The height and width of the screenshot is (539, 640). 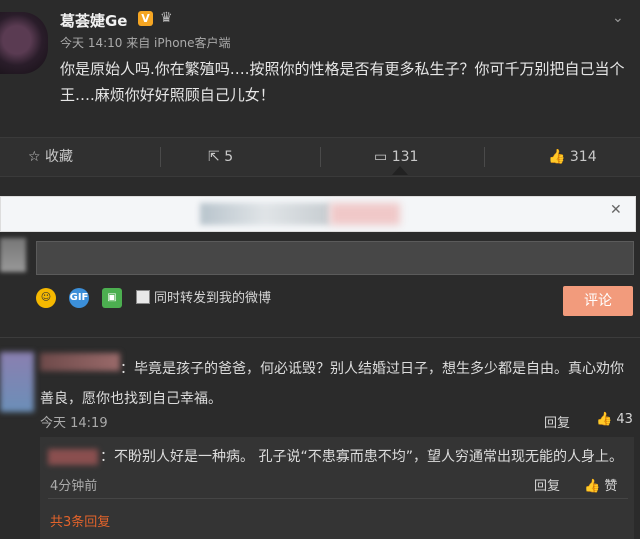 I want to click on reply-like-label: 赞, so click(x=611, y=486).